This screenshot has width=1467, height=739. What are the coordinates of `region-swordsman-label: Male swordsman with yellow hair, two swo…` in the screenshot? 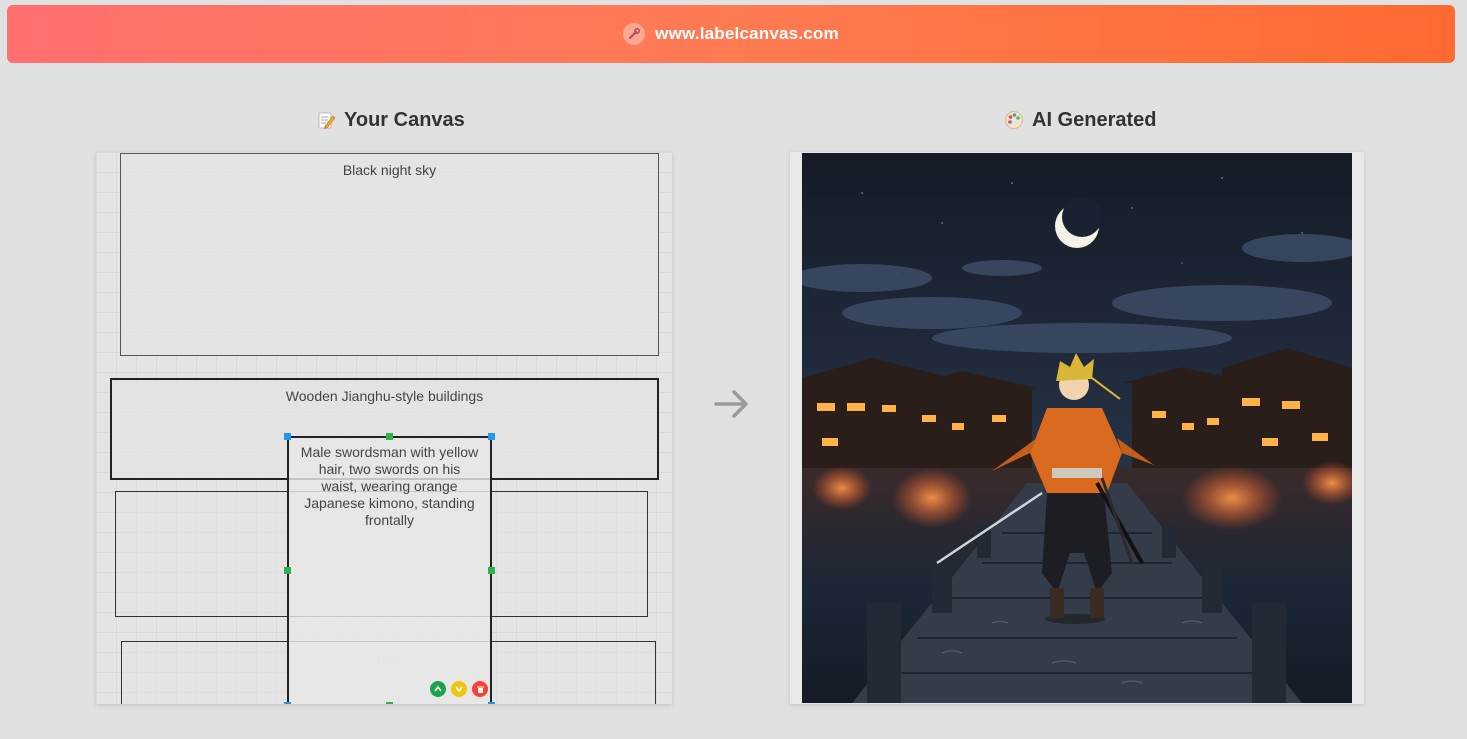 It's located at (389, 486).